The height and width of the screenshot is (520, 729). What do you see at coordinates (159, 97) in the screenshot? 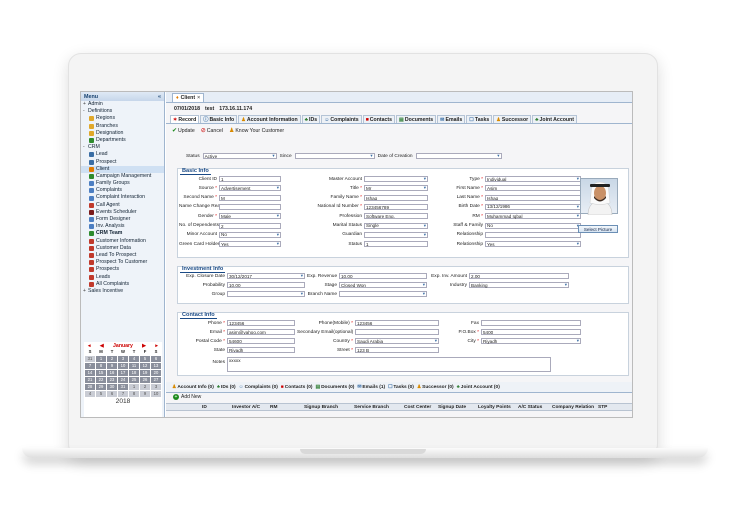
I see `collapse-icon: «` at bounding box center [159, 97].